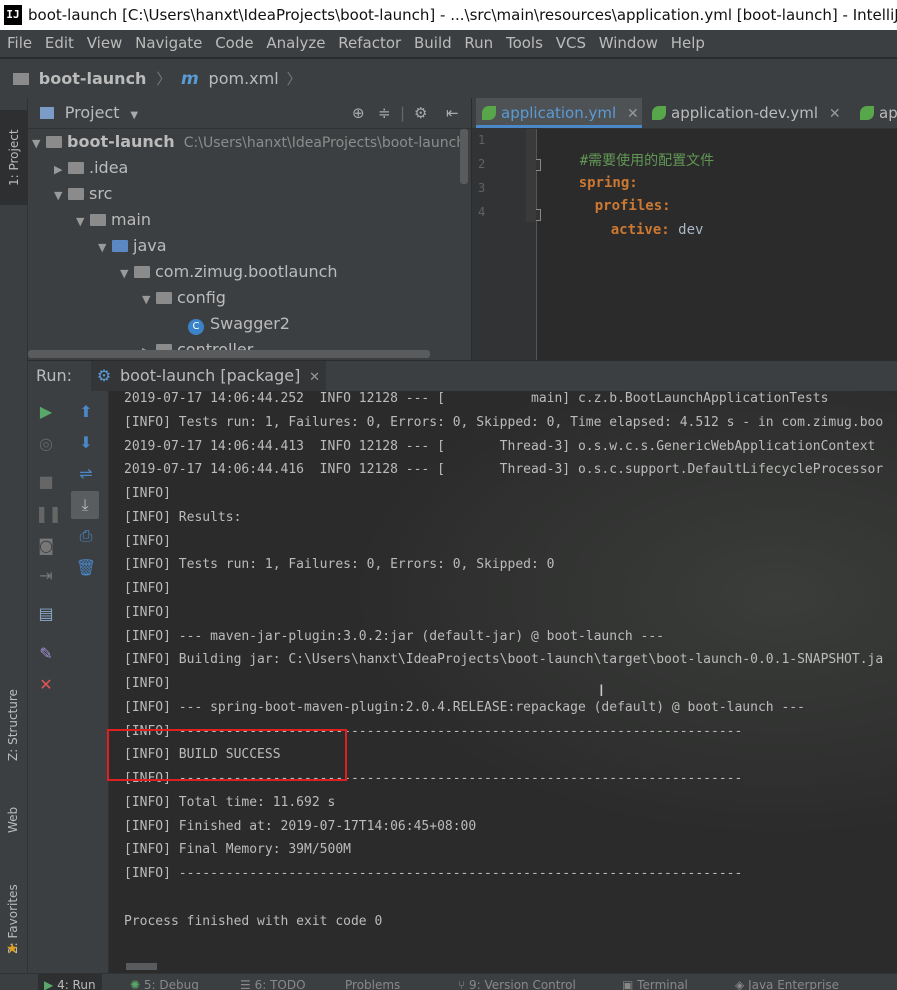 The image size is (897, 990). What do you see at coordinates (86, 536) in the screenshot?
I see `print-icon: ⎙` at bounding box center [86, 536].